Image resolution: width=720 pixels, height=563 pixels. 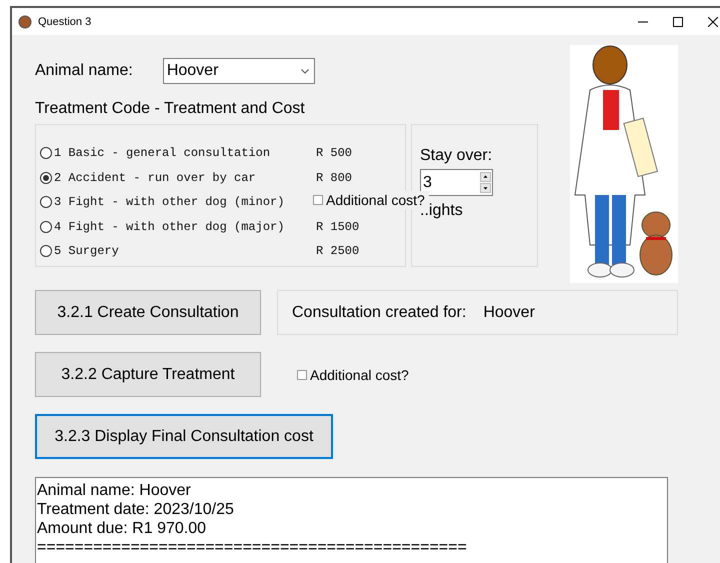 I want to click on output-line: ==============================================, so click(x=252, y=547).